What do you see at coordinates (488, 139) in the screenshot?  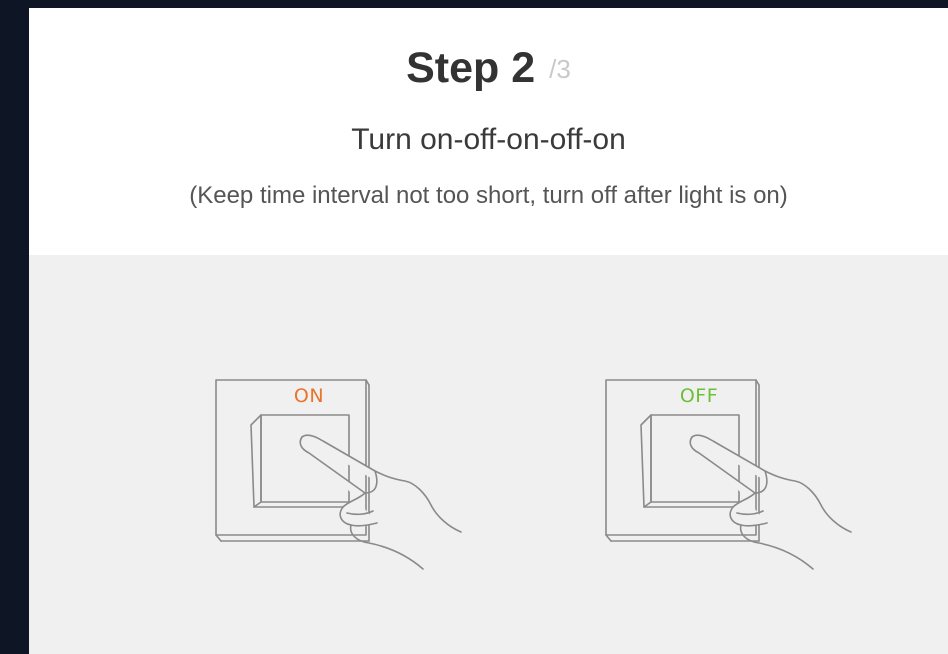 I see `instruction-text: Turn on-off-on-off-on` at bounding box center [488, 139].